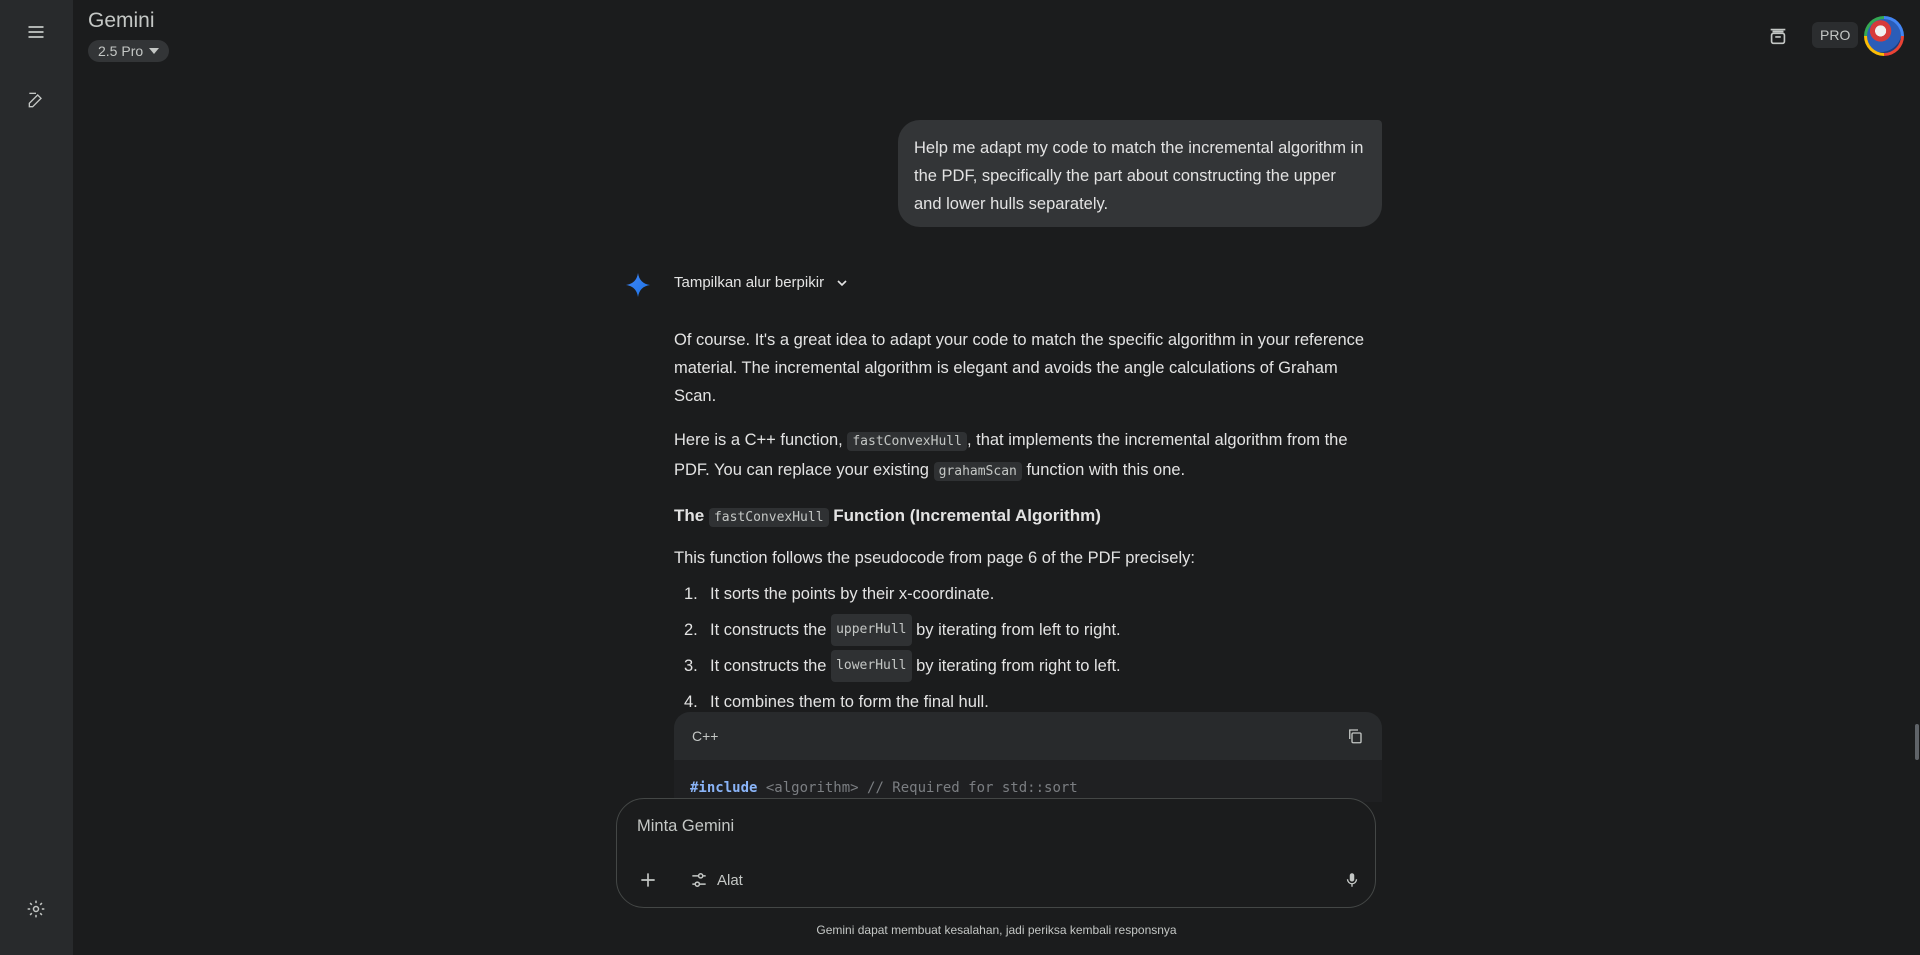 This screenshot has width=1920, height=955. I want to click on model-selector: 2.5 Pro, so click(129, 51).